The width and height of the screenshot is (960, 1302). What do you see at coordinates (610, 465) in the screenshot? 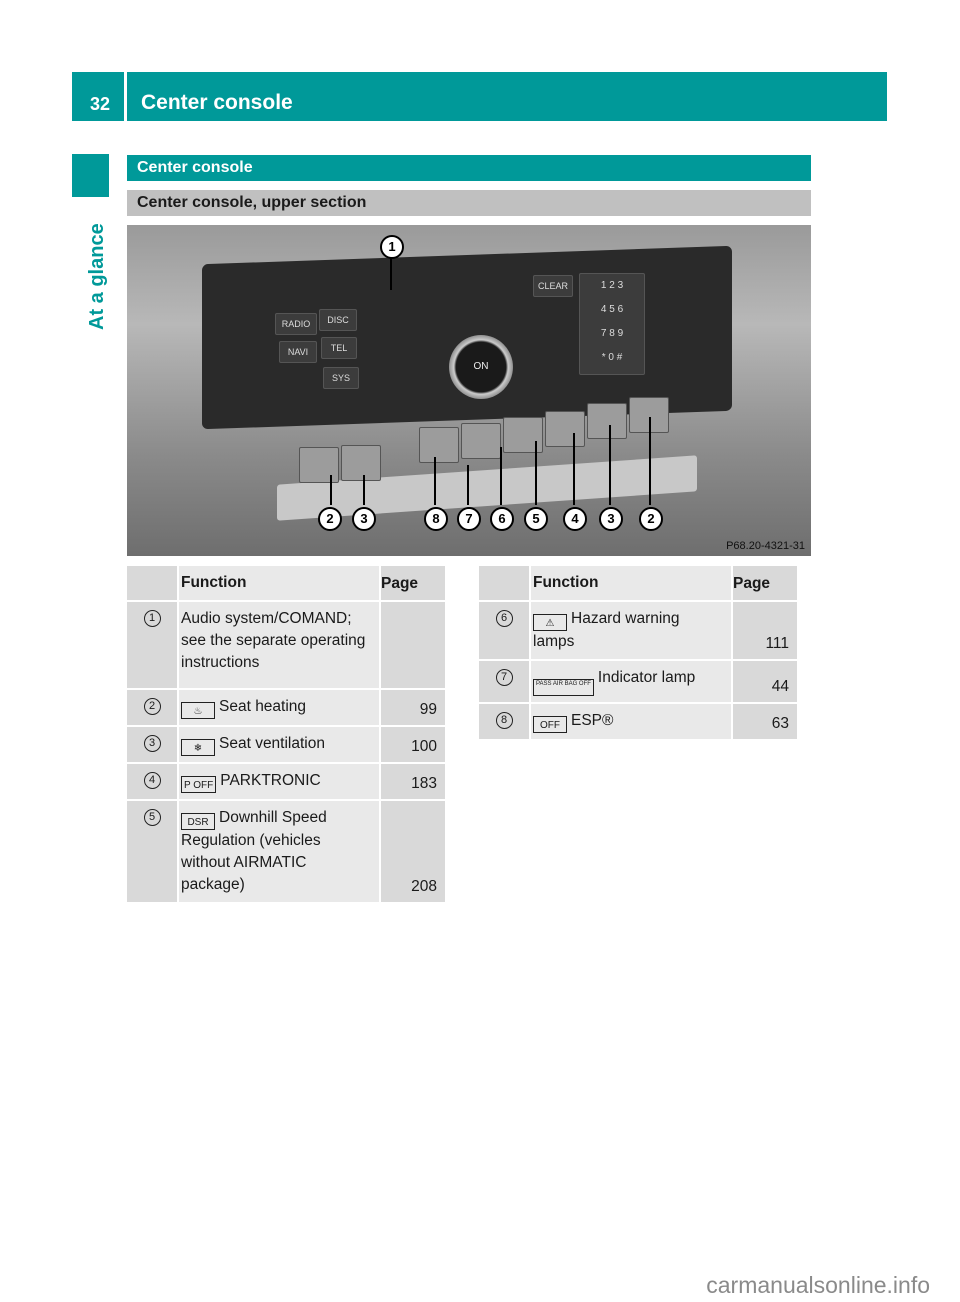
I see `callout-leader-3-right` at bounding box center [610, 465].